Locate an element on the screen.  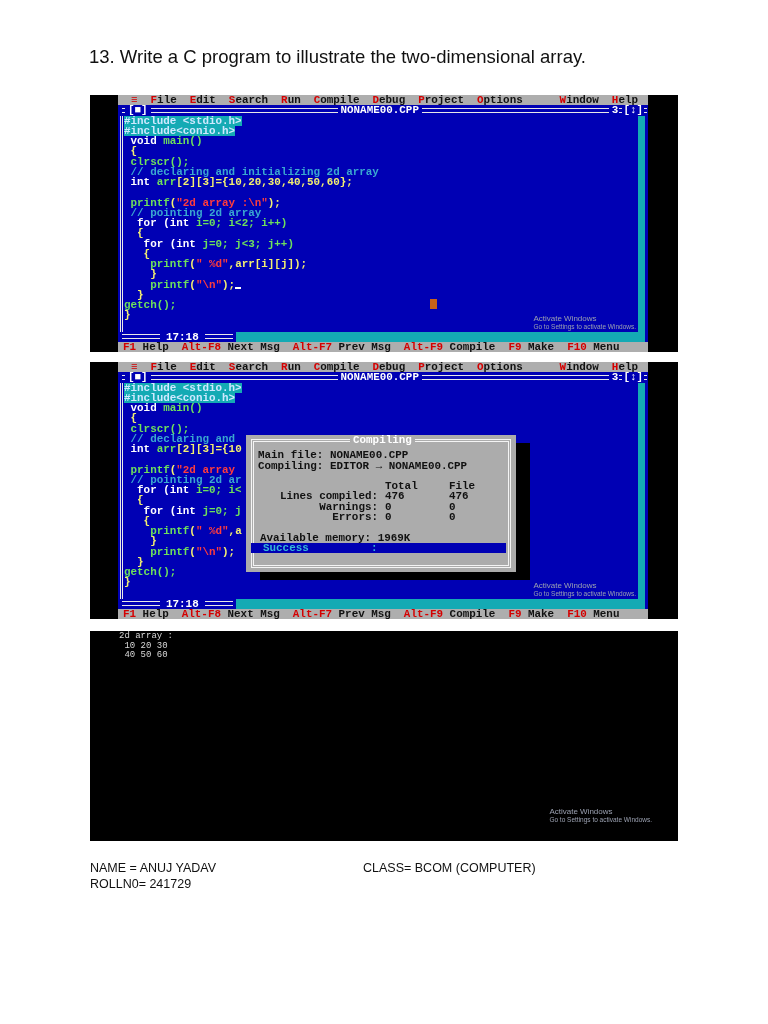
code-line: printf("2d array is located at coordinates (182, 469).